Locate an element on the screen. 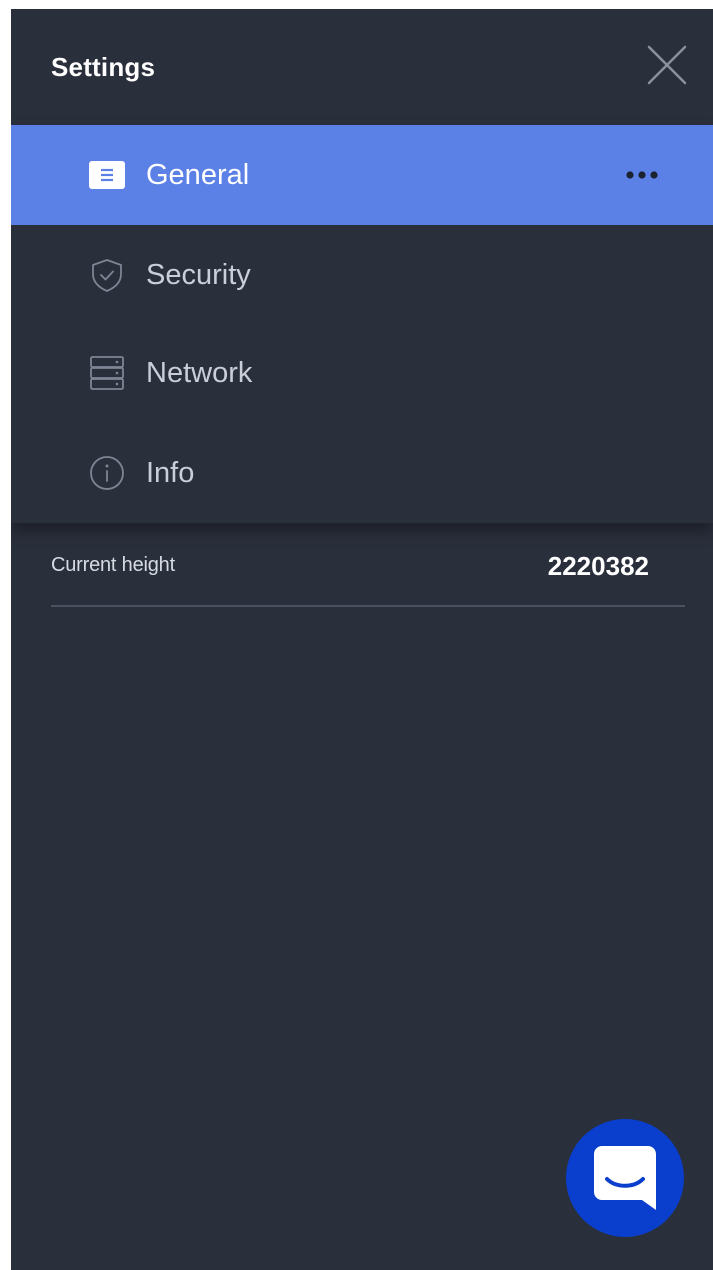 This screenshot has width=713, height=1270. document-icon is located at coordinates (107, 175).